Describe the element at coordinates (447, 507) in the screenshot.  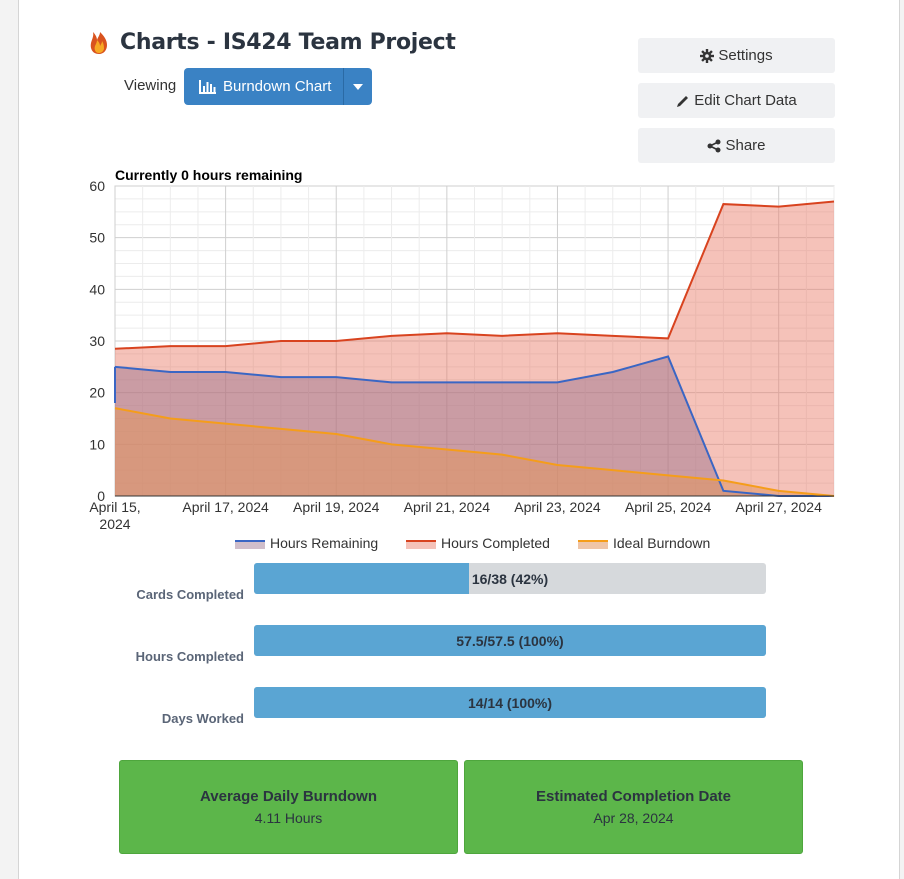
I see `x-tick-label: April 21, 2024` at that location.